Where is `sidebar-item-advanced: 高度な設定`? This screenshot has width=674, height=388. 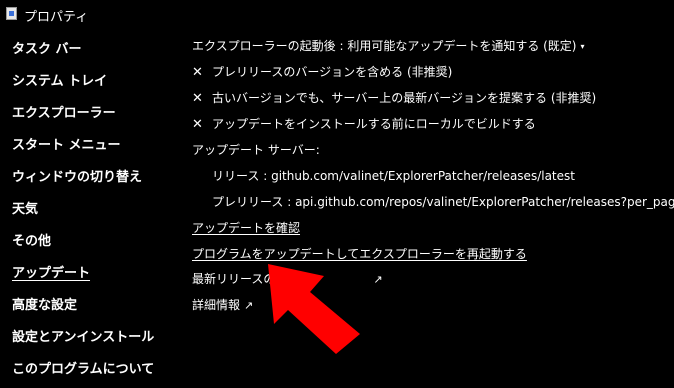
sidebar-item-advanced: 高度な設定 is located at coordinates (44, 303).